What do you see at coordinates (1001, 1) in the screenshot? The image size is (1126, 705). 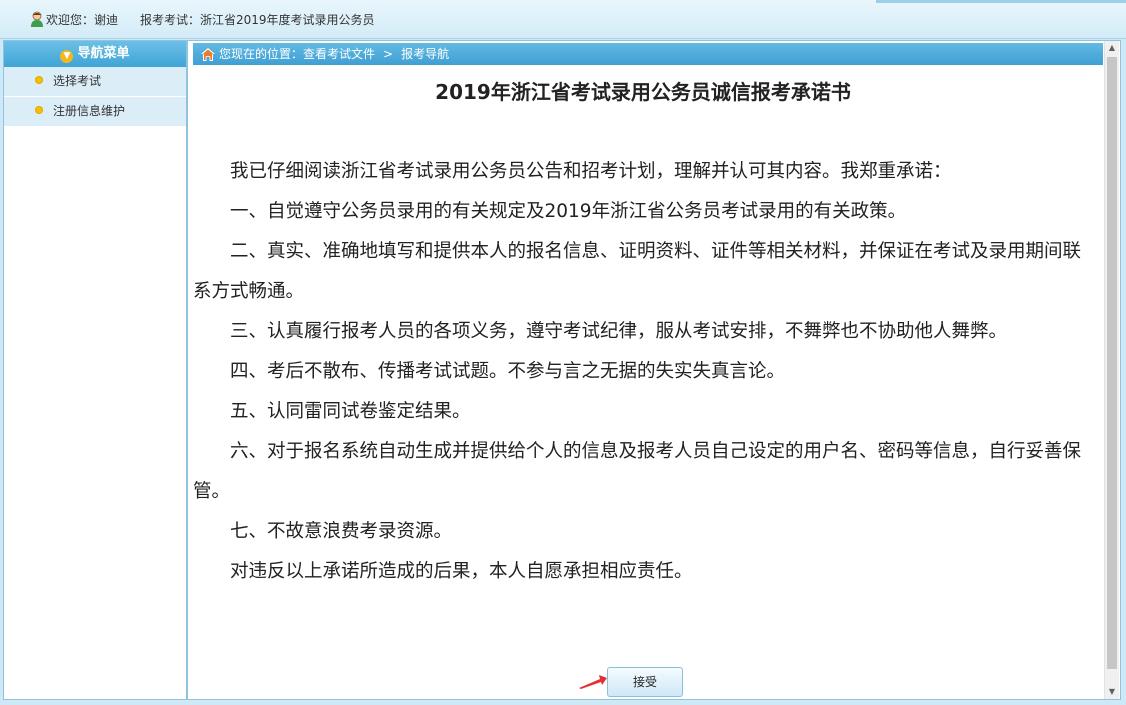 I see `top-bar-accent` at bounding box center [1001, 1].